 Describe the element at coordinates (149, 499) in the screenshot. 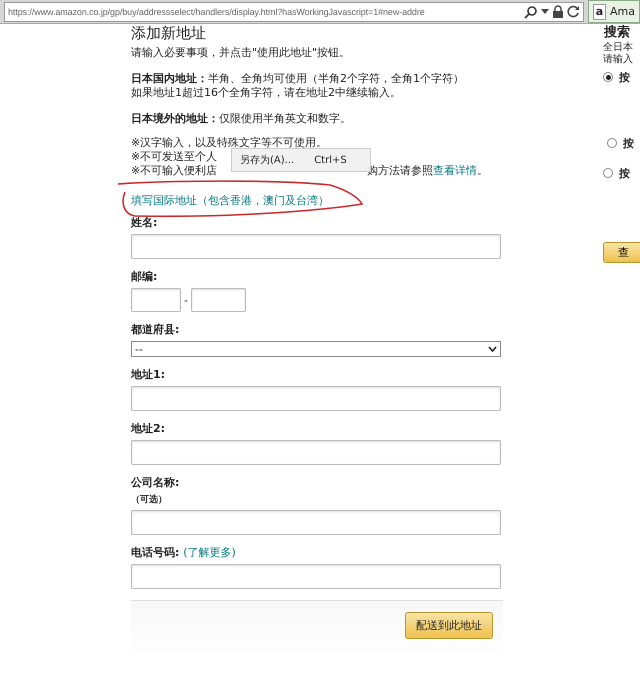

I see `optional-note: （可选）` at that location.